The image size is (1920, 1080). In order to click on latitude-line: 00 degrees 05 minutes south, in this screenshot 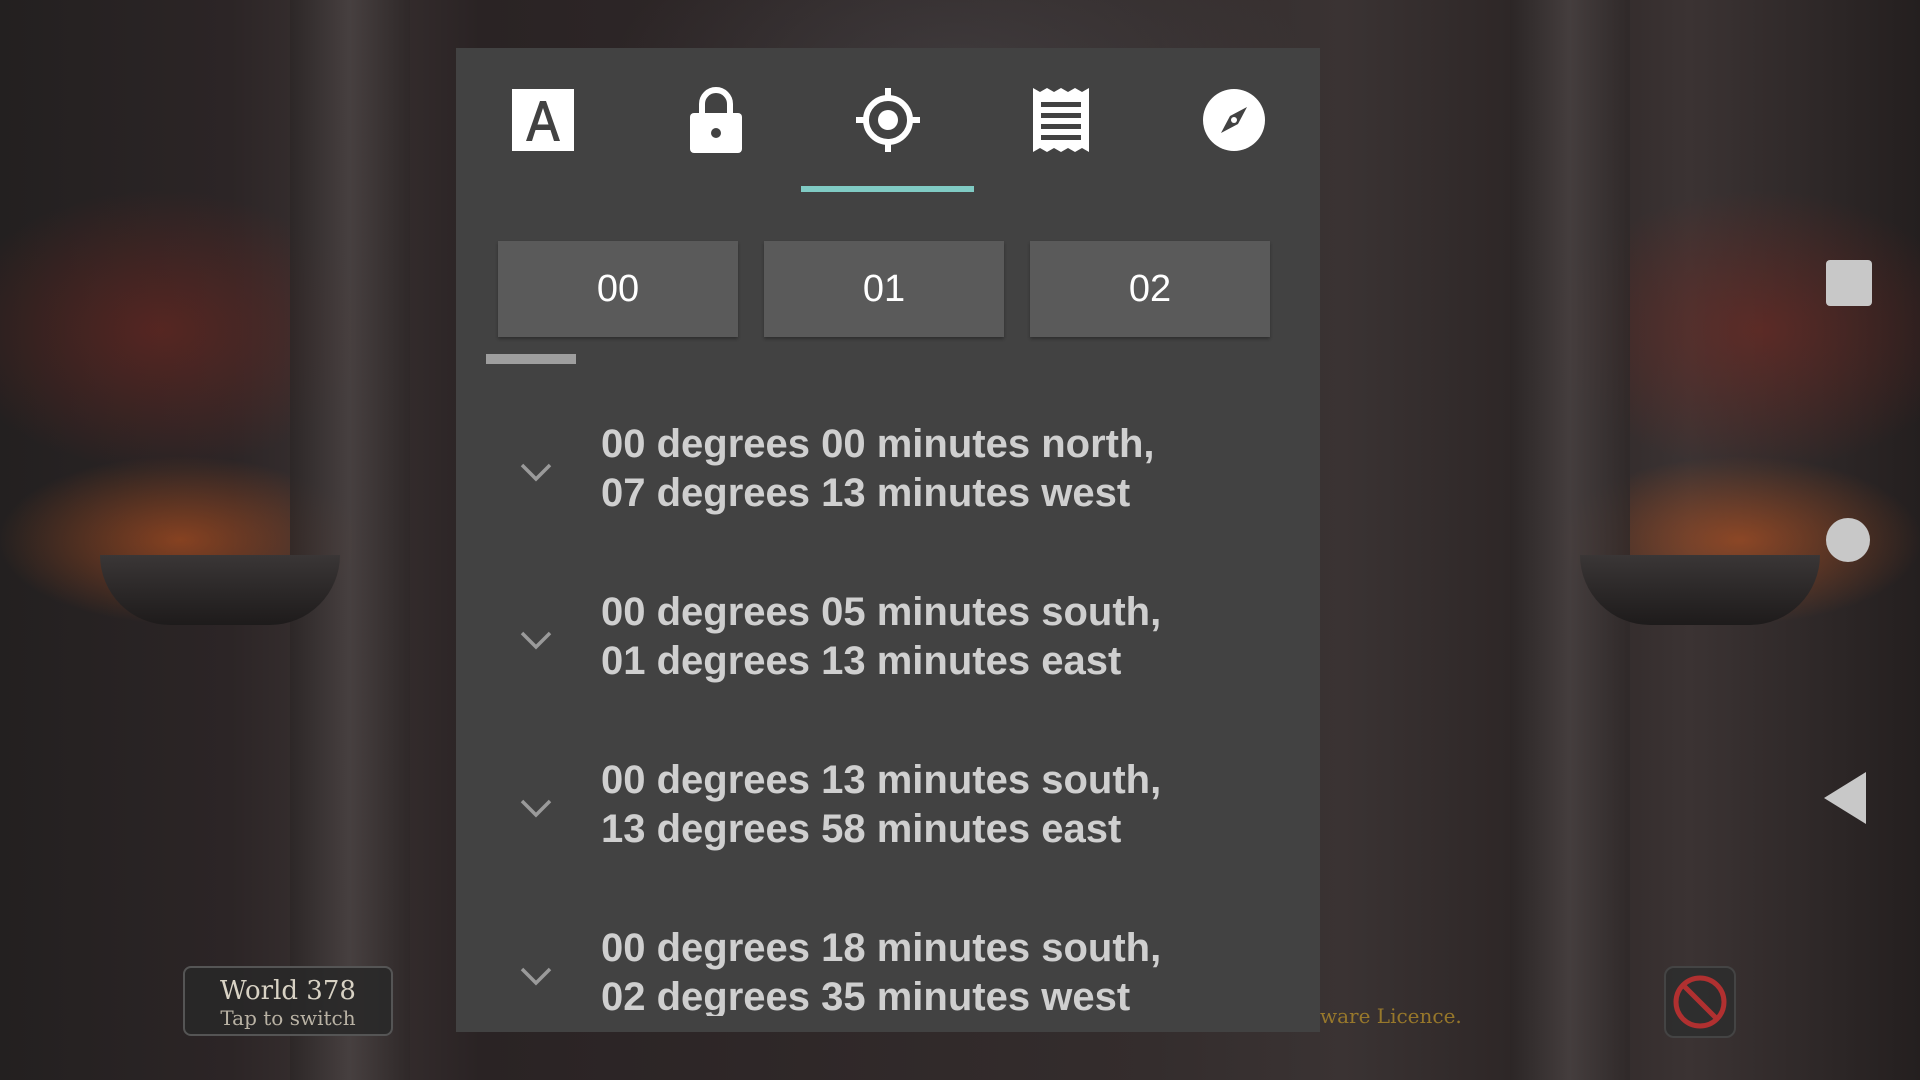, I will do `click(881, 612)`.